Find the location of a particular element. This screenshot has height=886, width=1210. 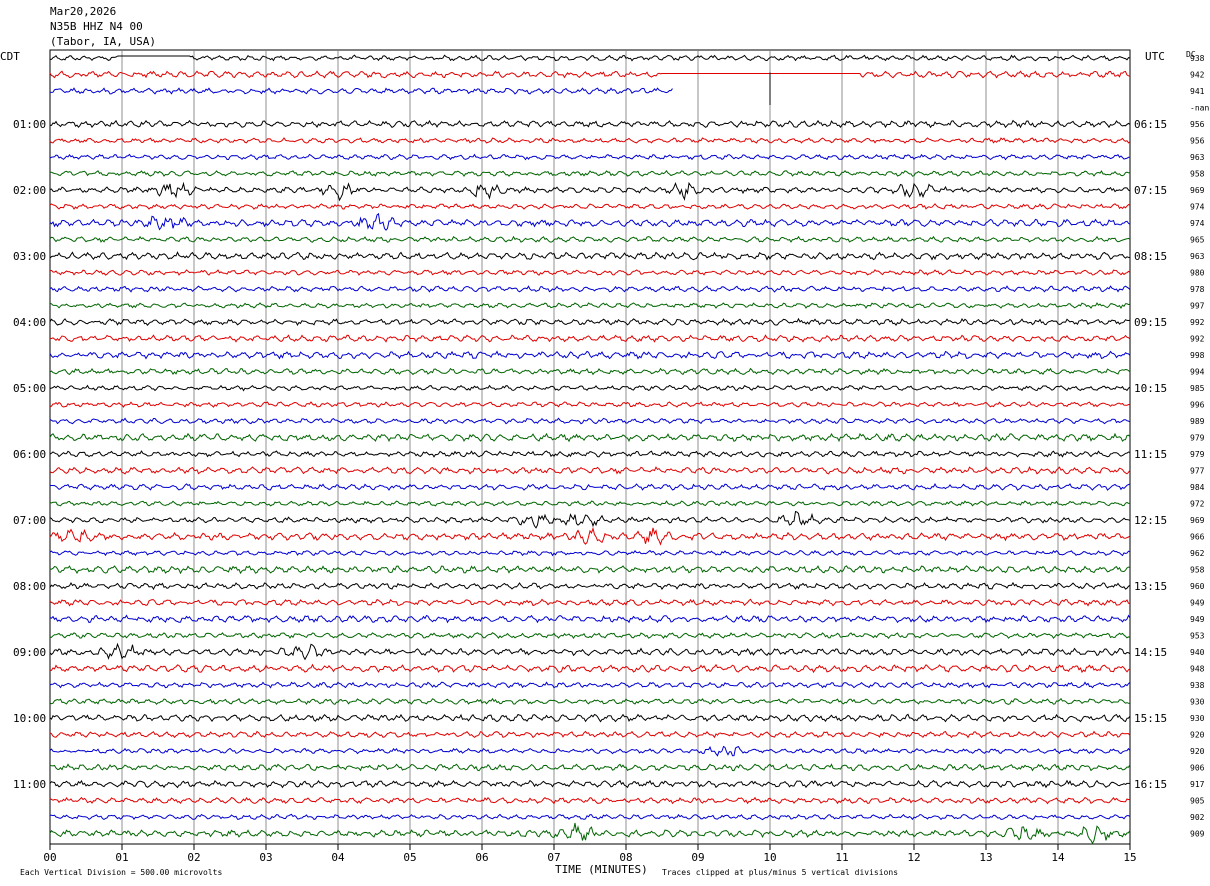

dc-value: 930 is located at coordinates (1197, 702).